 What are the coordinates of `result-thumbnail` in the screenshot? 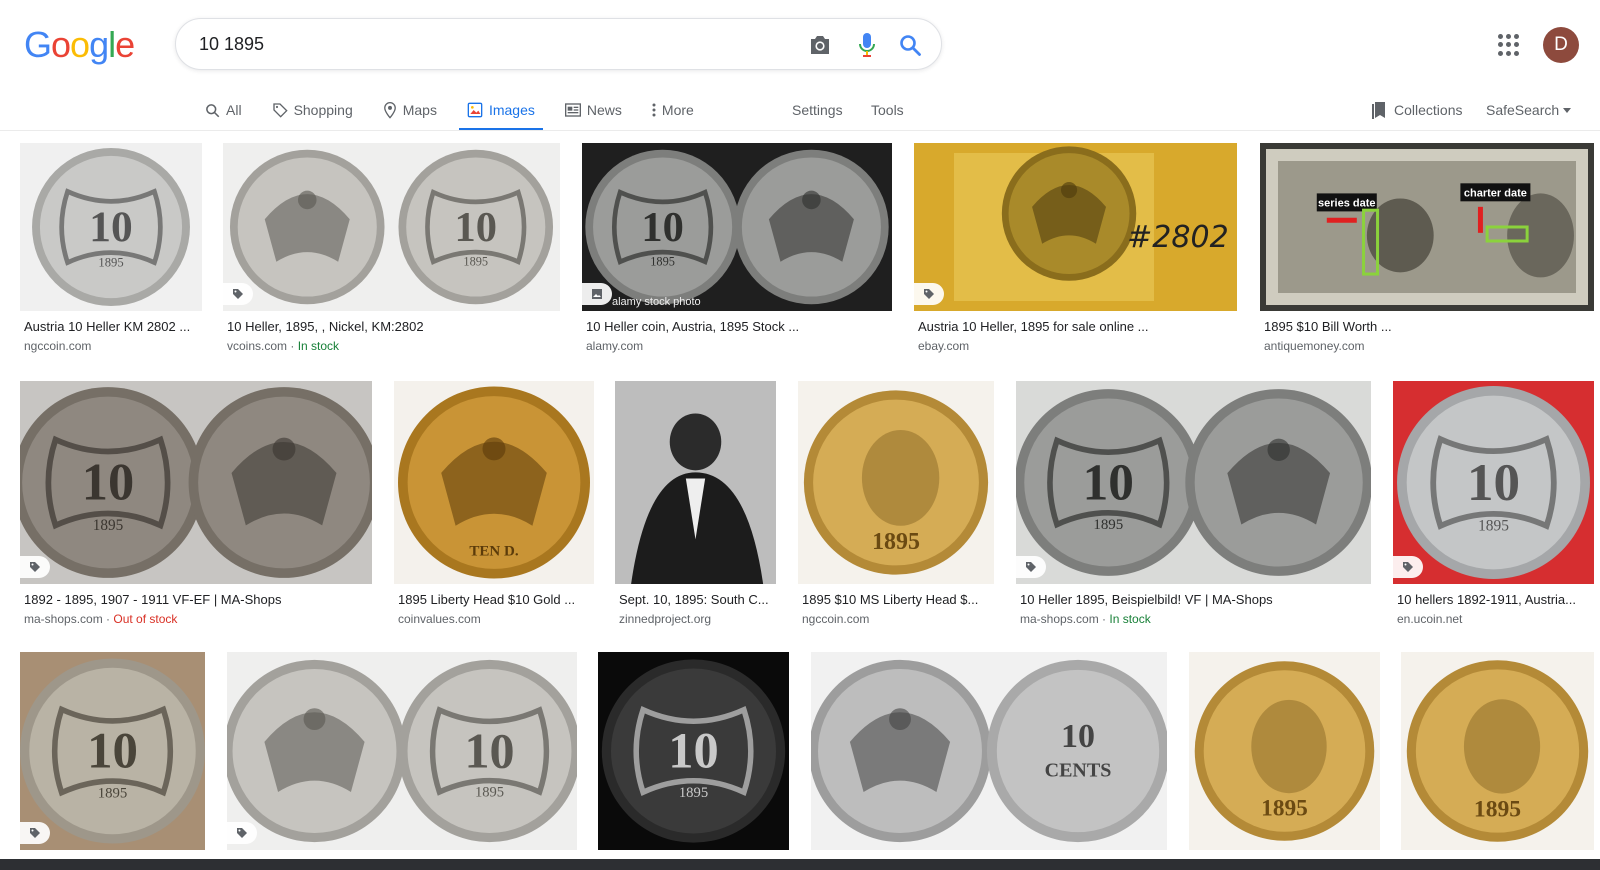 It's located at (695, 482).